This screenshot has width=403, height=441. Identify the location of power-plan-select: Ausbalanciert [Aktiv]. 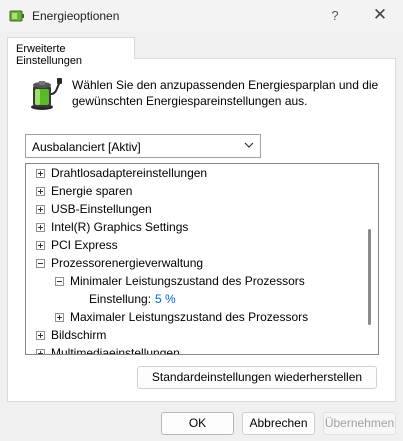
(143, 146).